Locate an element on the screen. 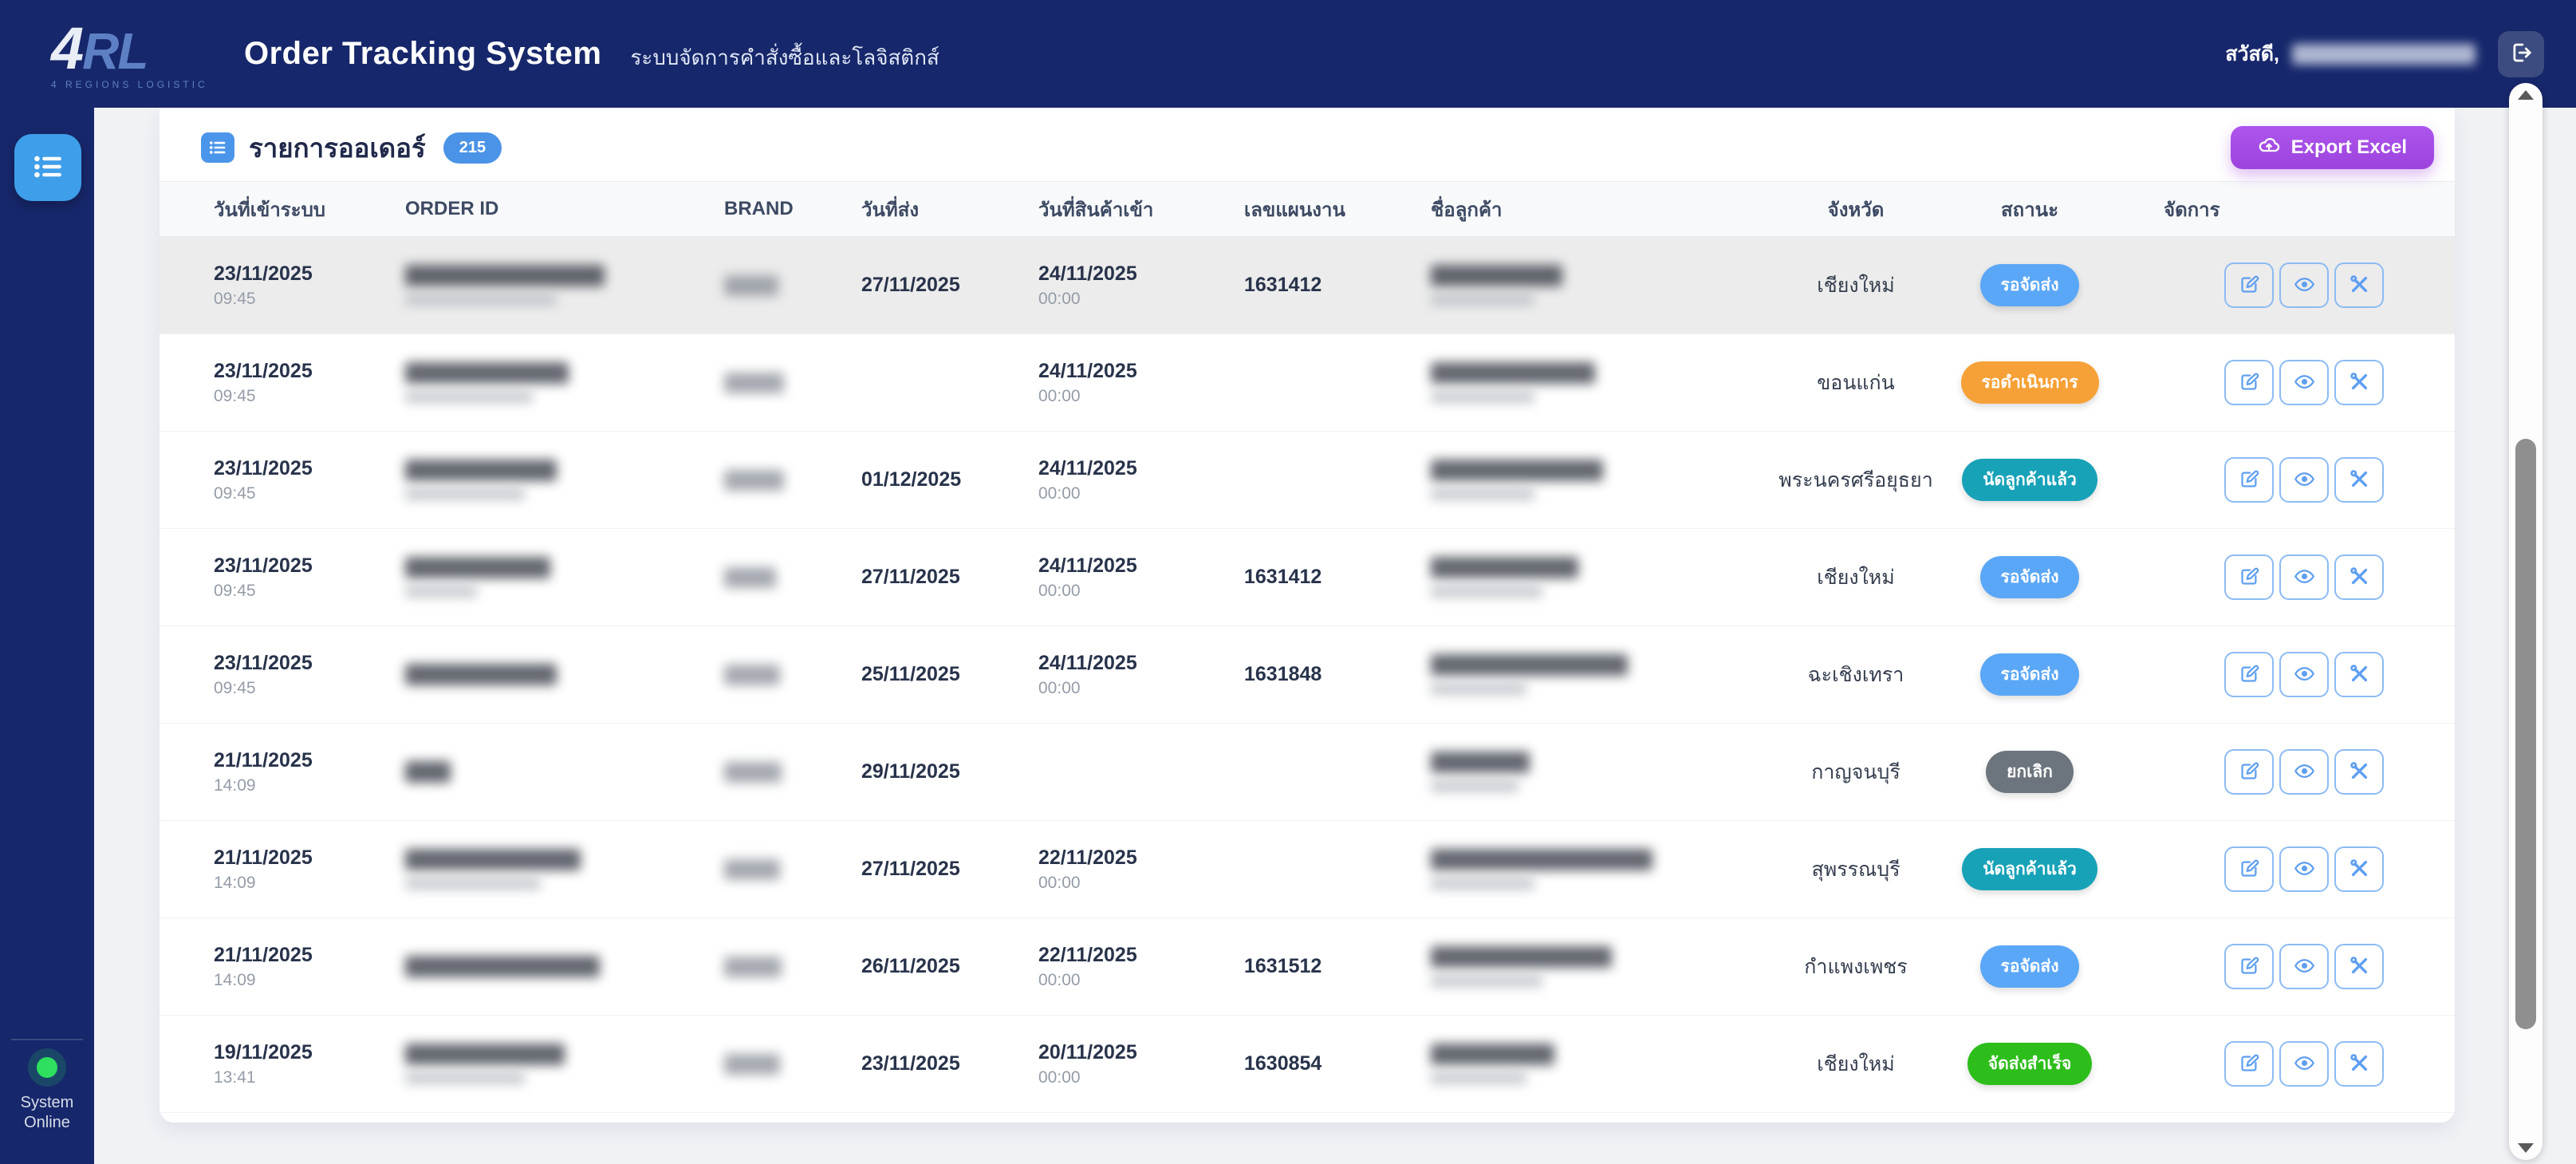  province-cell: ฉะเชิงเทรา is located at coordinates (1855, 674).